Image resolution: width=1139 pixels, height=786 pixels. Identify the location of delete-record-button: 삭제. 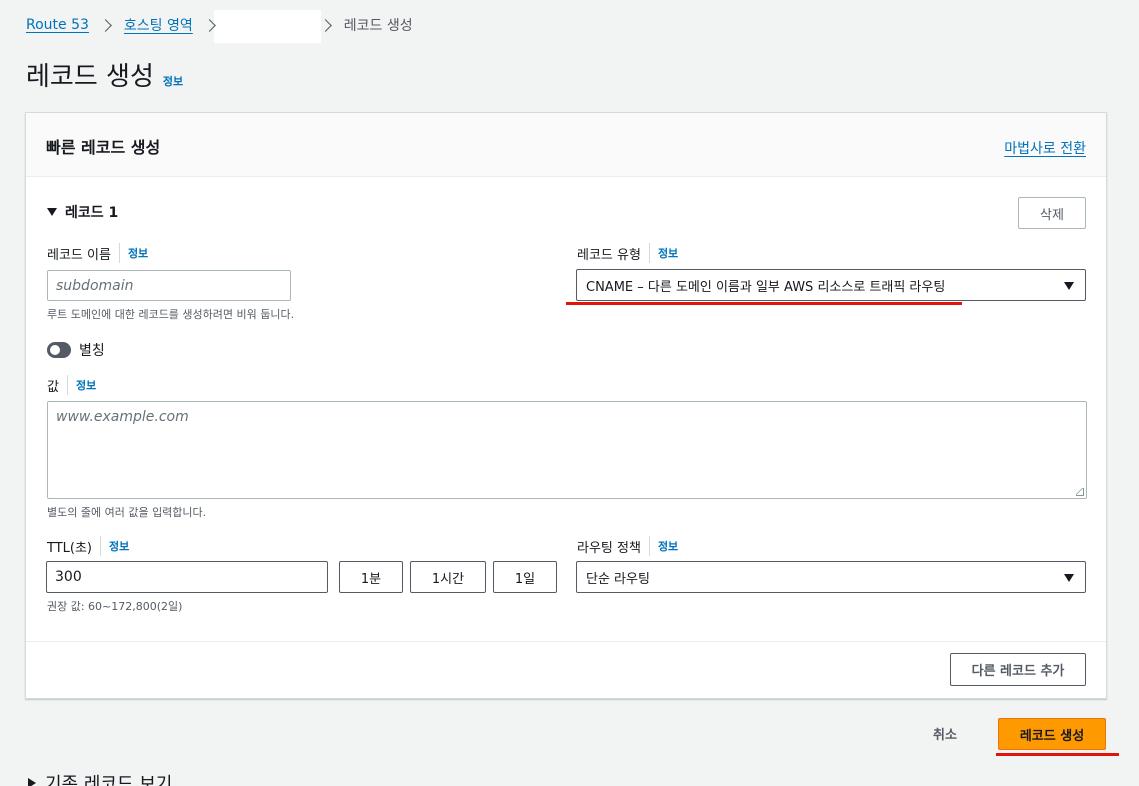
(1052, 213).